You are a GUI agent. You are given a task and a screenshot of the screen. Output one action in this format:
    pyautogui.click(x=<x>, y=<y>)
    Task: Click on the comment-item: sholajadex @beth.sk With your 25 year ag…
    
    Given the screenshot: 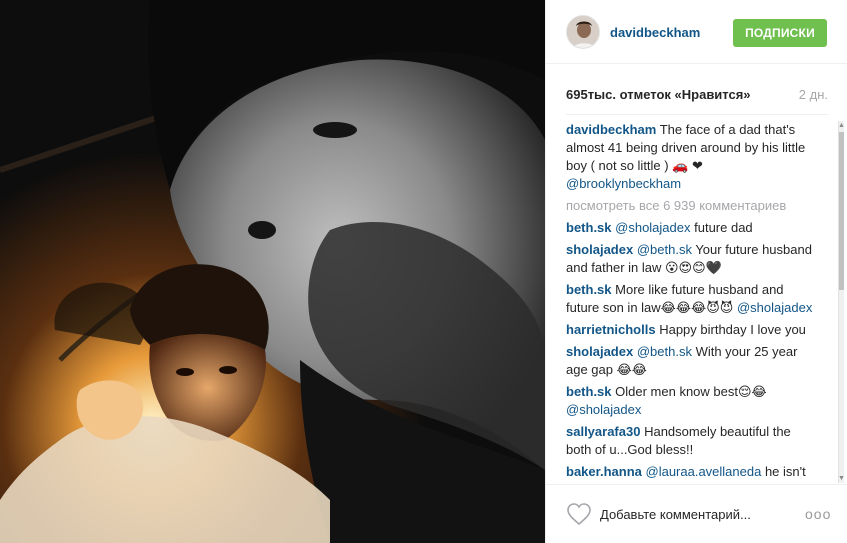 What is the action you would take?
    pyautogui.click(x=691, y=361)
    